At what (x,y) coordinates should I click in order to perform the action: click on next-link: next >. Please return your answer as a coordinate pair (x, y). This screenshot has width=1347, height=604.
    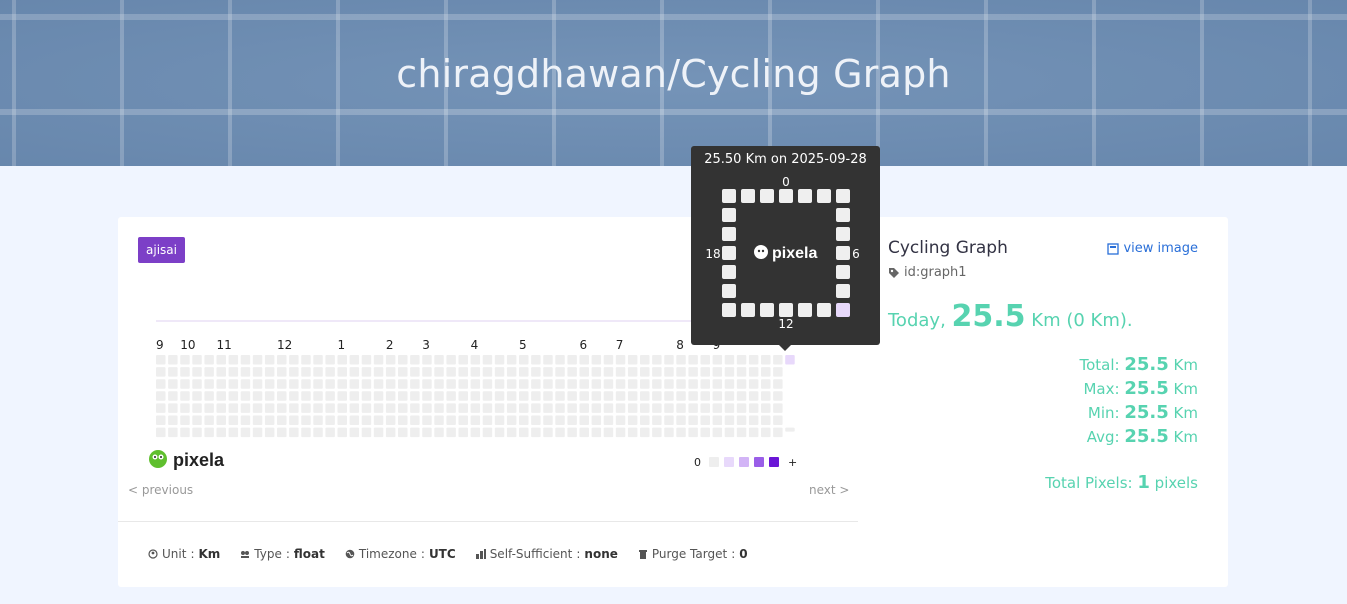
    Looking at the image, I should click on (829, 490).